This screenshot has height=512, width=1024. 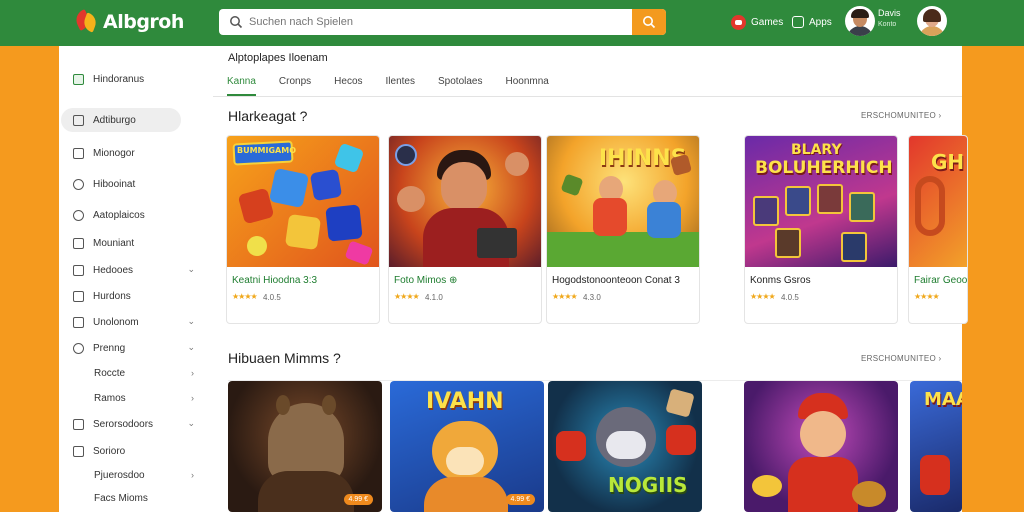 What do you see at coordinates (936, 446) in the screenshot?
I see `game-thumbnail: MAA` at bounding box center [936, 446].